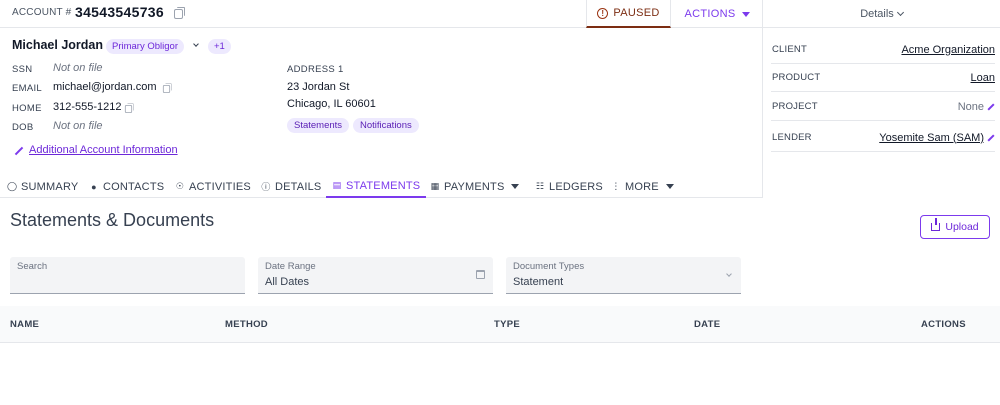 Image resolution: width=1000 pixels, height=405 pixels. What do you see at coordinates (23, 127) in the screenshot?
I see `dob-label: DOB` at bounding box center [23, 127].